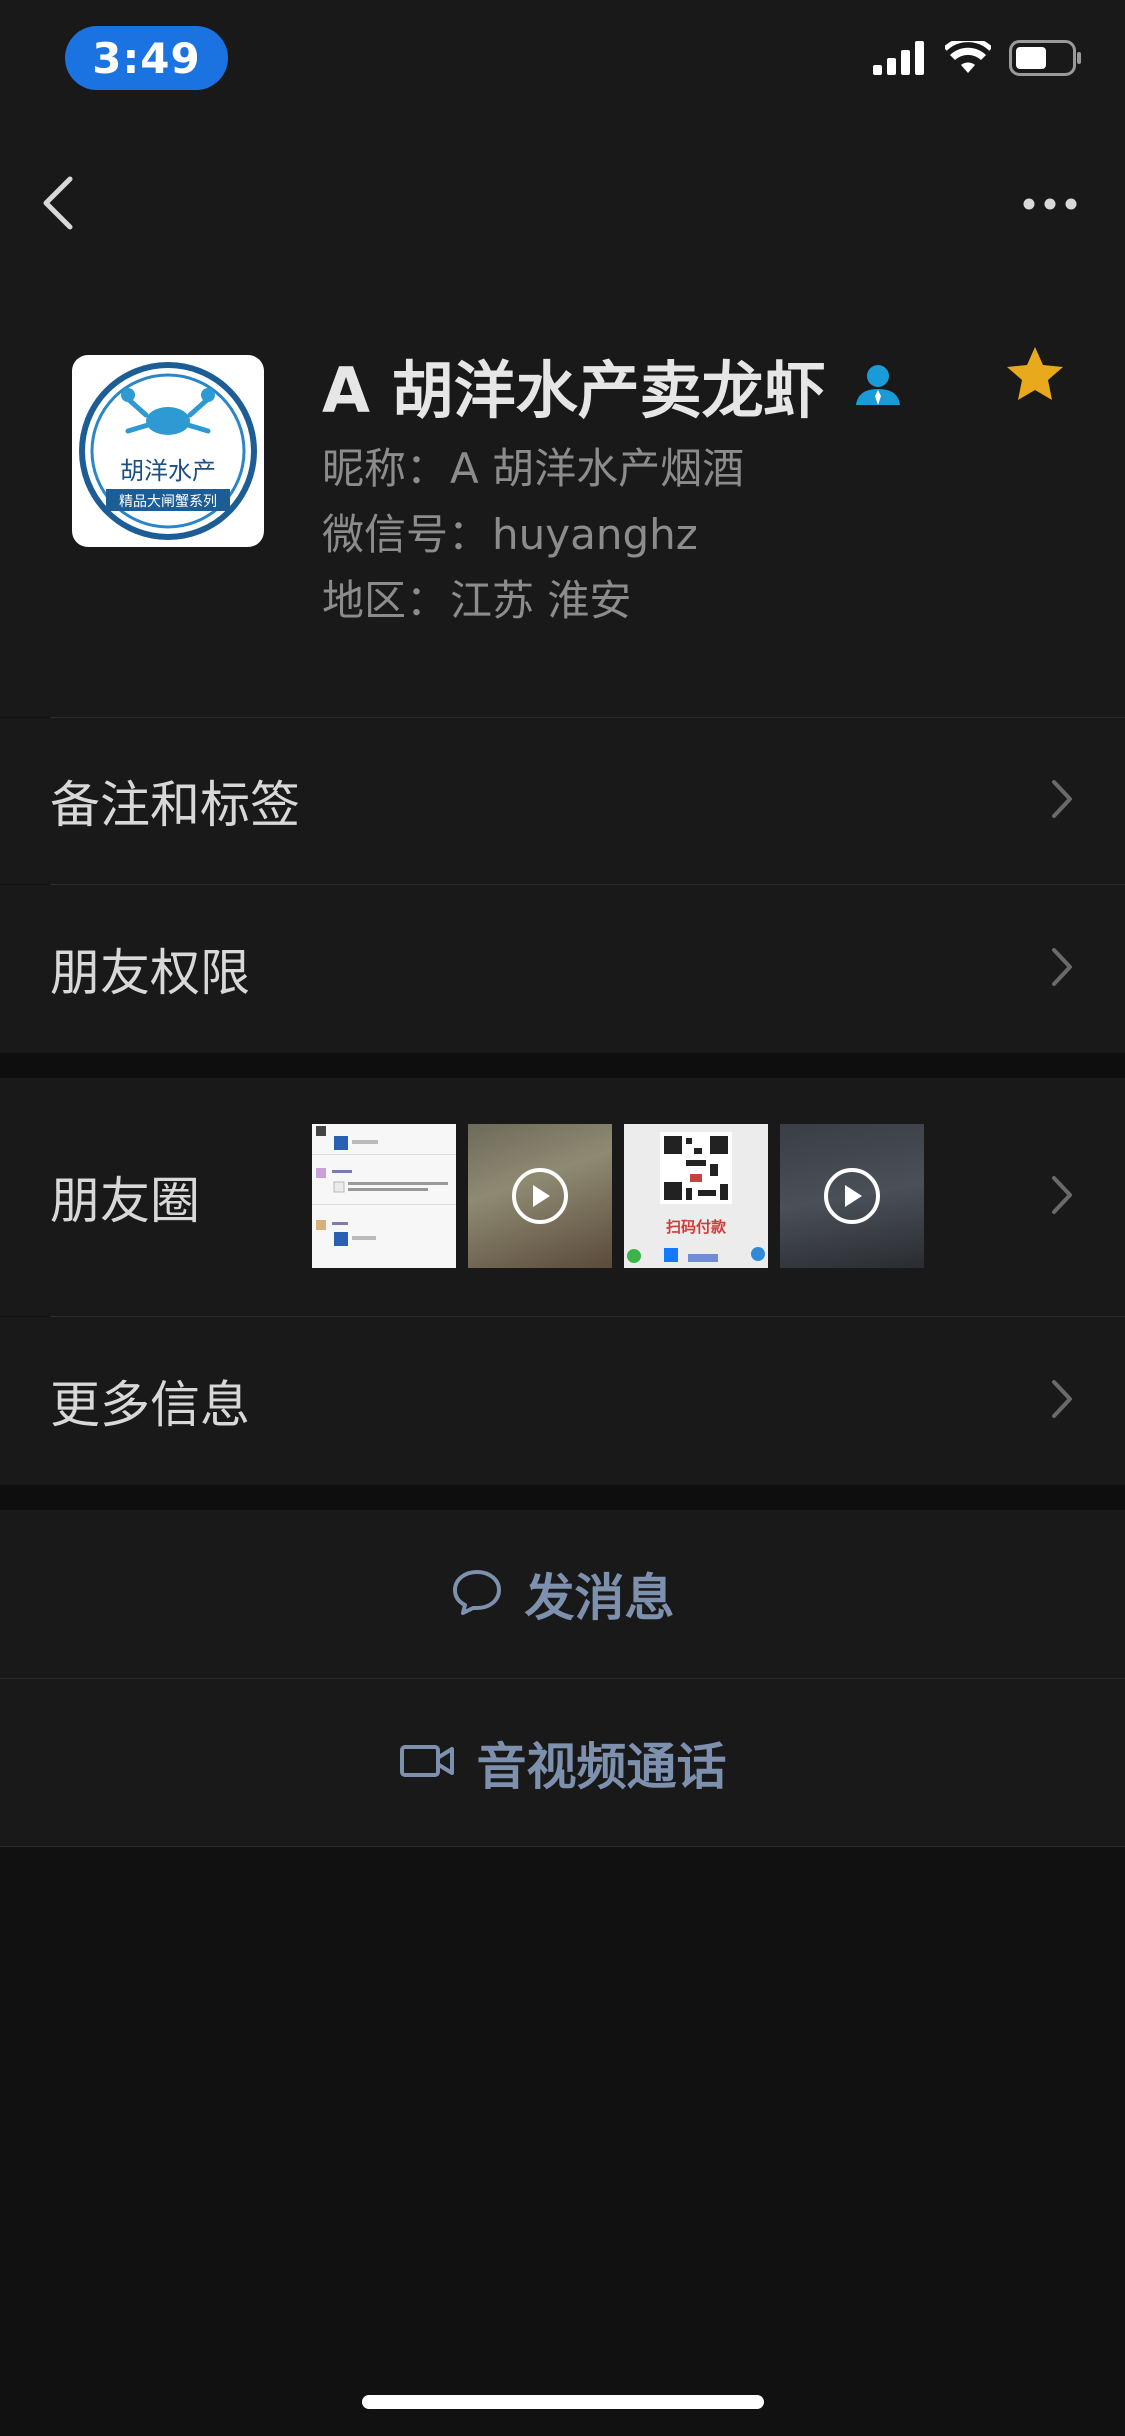 The width and height of the screenshot is (1125, 2436). I want to click on signal-bars-icon, so click(900, 60).